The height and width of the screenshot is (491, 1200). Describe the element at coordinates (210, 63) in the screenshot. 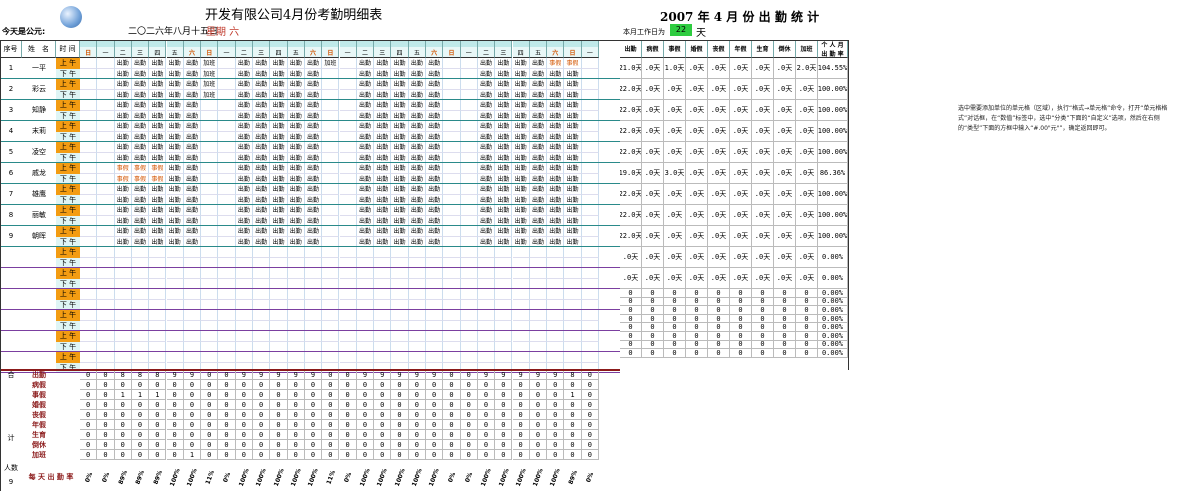

I see `attendance-cell: 加班` at that location.